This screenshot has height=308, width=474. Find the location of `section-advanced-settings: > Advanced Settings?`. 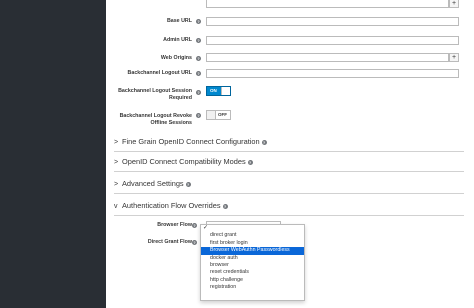

section-advanced-settings: > Advanced Settings? is located at coordinates (289, 183).